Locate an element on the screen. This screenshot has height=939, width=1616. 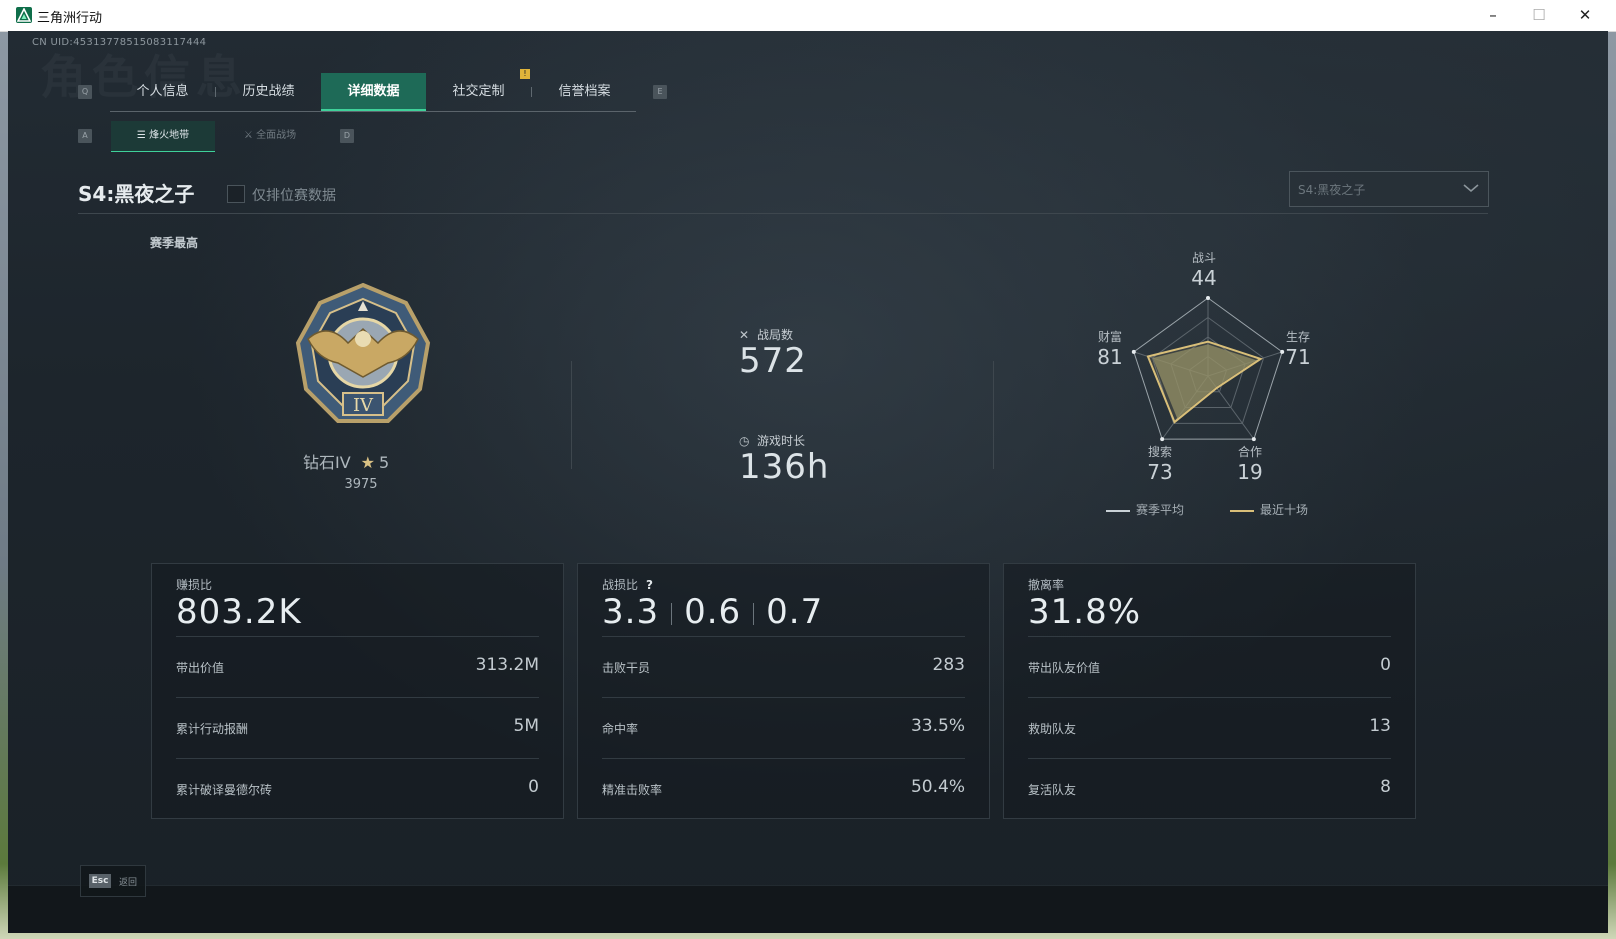
tab-personal-info: 个人信息 is located at coordinates (162, 92).